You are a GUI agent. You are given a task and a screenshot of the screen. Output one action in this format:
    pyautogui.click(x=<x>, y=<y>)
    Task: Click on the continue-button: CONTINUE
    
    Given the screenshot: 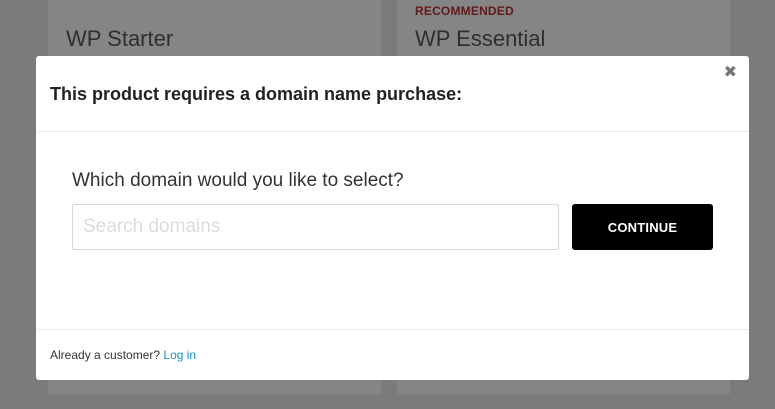 What is the action you would take?
    pyautogui.click(x=642, y=227)
    